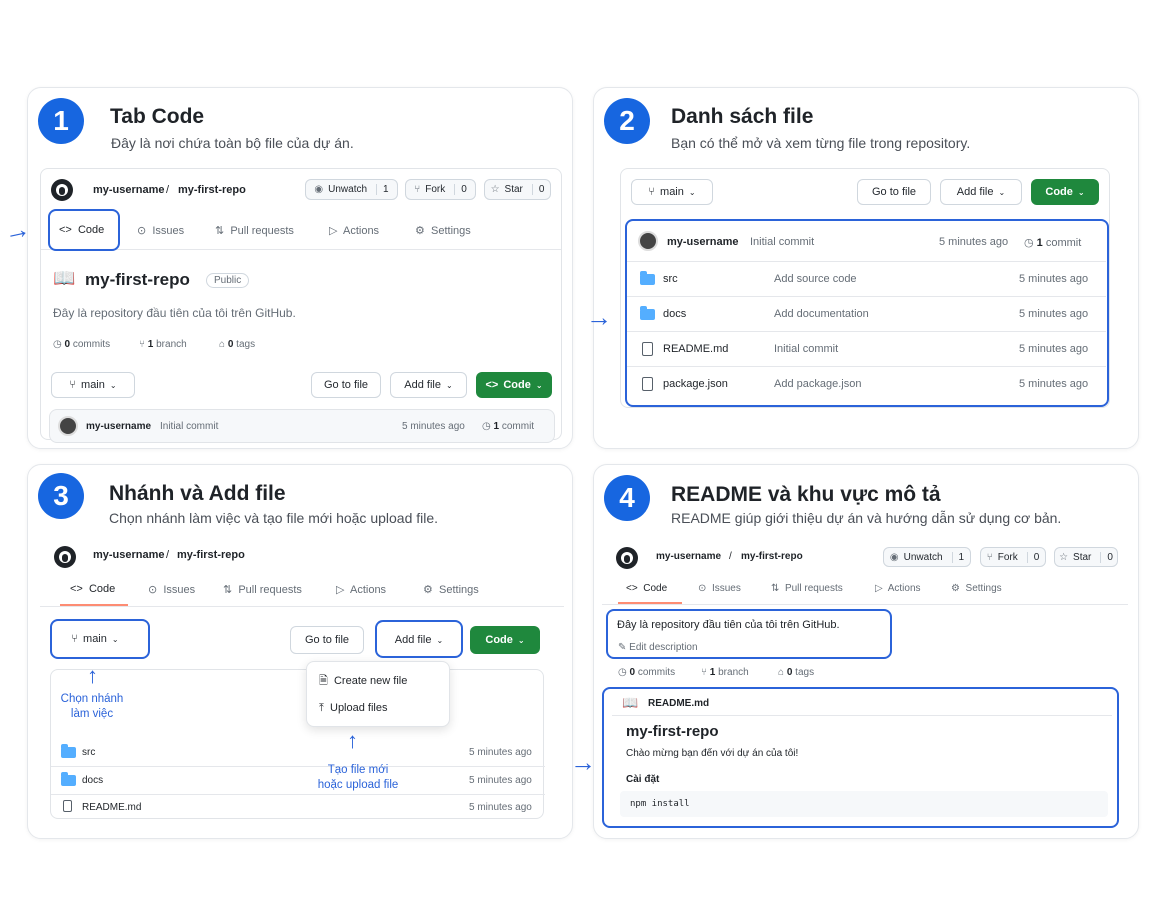 This screenshot has width=1167, height=900. I want to click on file-name: src, so click(88, 752).